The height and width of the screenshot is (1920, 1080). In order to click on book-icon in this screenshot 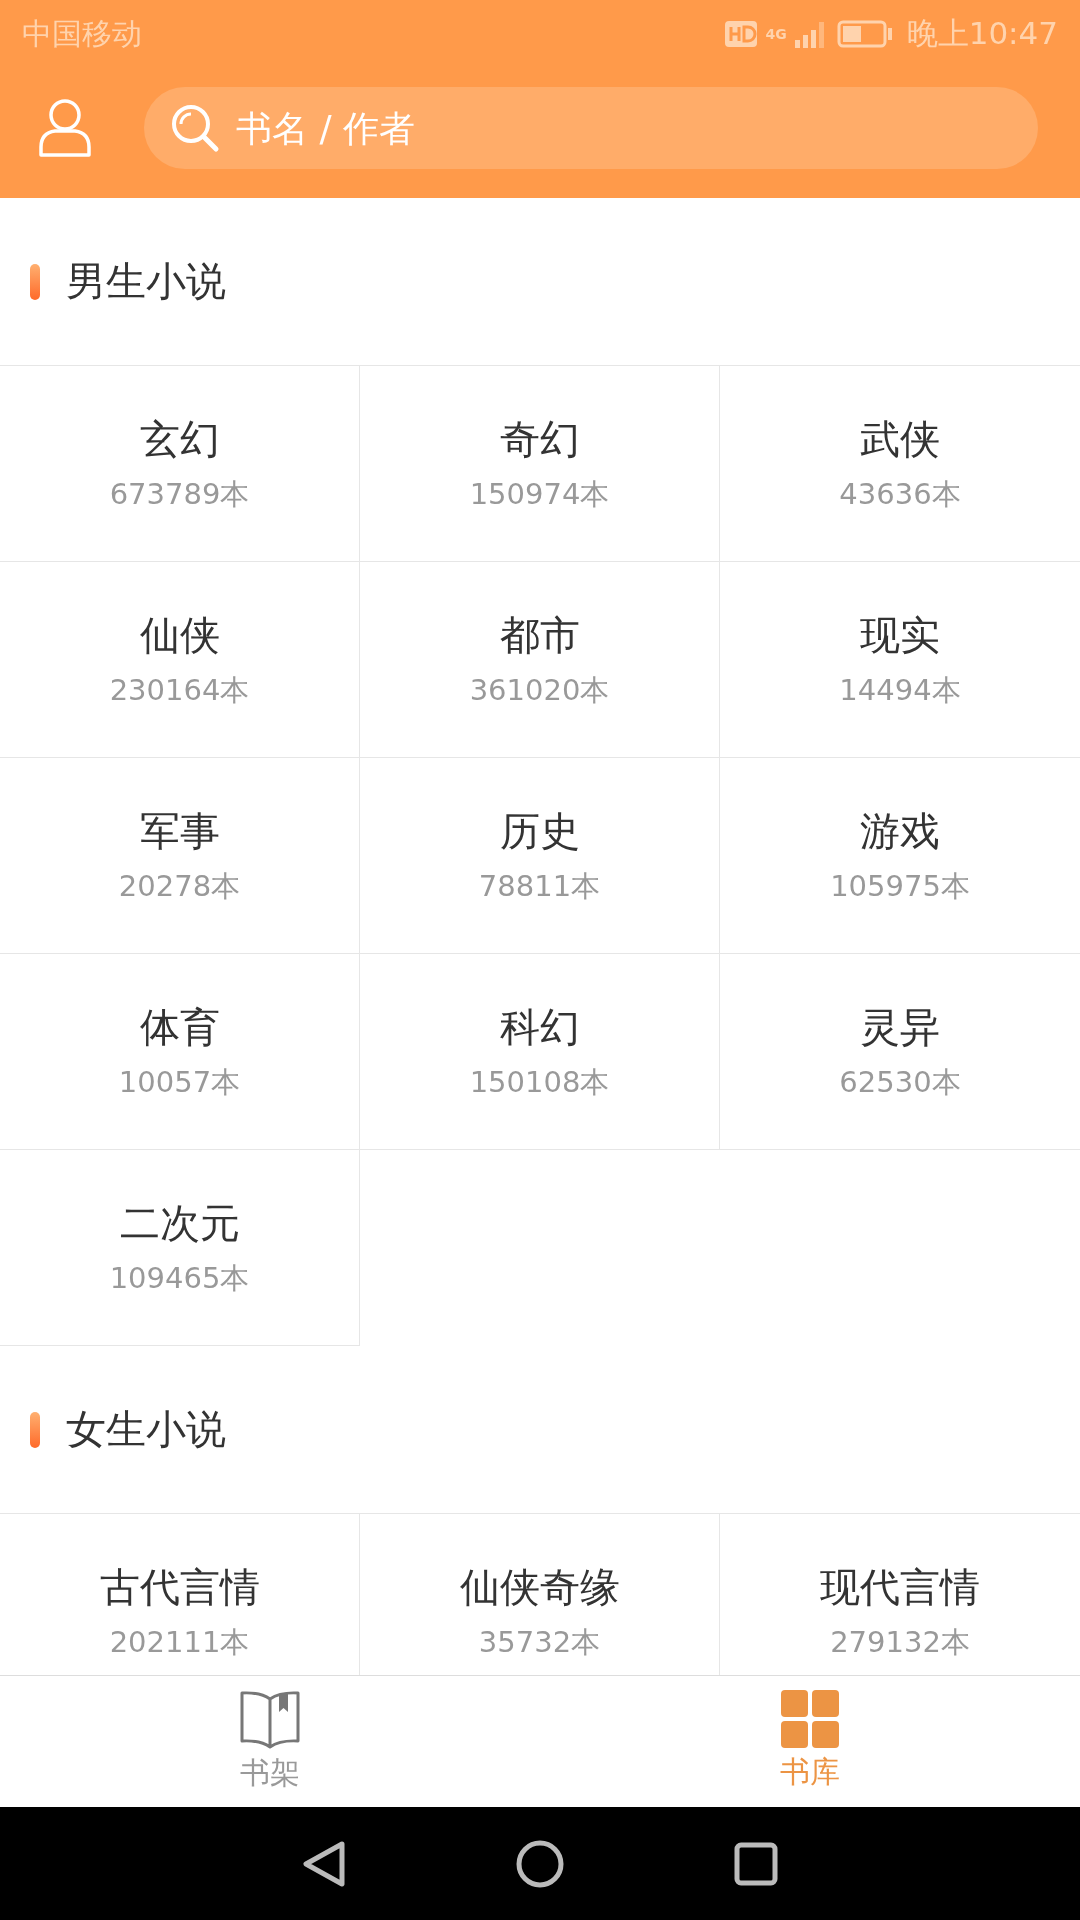, I will do `click(270, 1719)`.